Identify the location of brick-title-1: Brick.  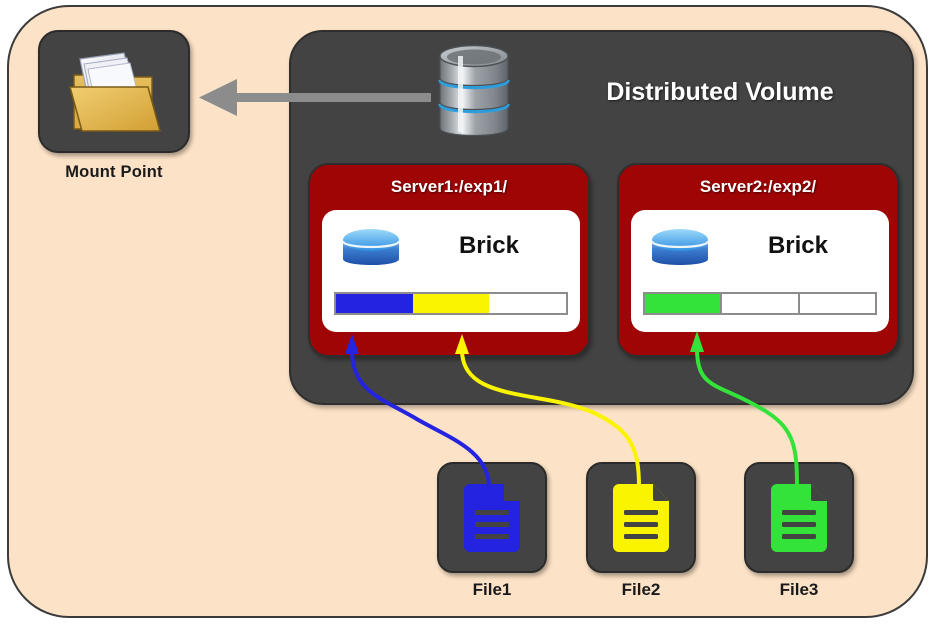
(489, 245).